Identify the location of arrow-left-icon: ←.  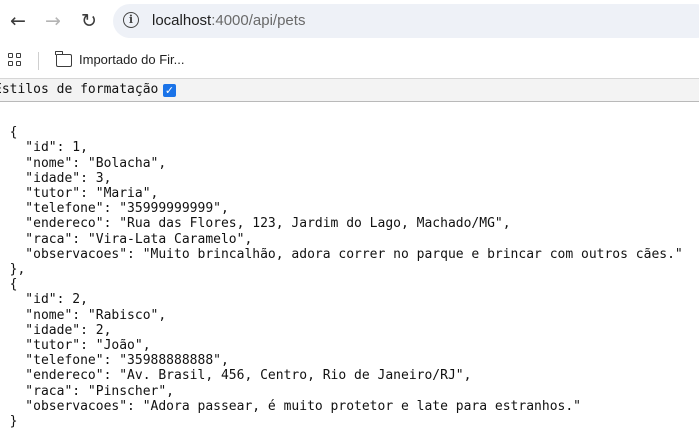
(18, 20).